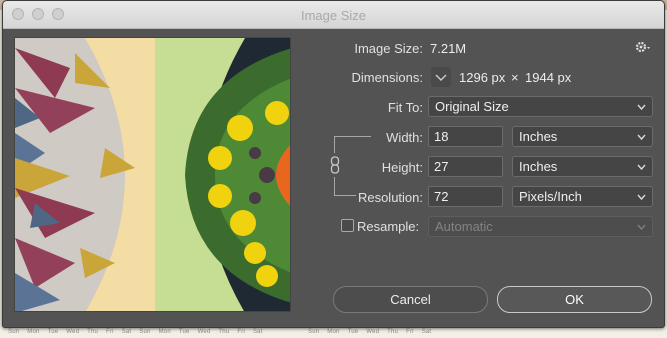 The height and width of the screenshot is (338, 667). I want to click on dimensions-height-px: 1944 px, so click(548, 77).